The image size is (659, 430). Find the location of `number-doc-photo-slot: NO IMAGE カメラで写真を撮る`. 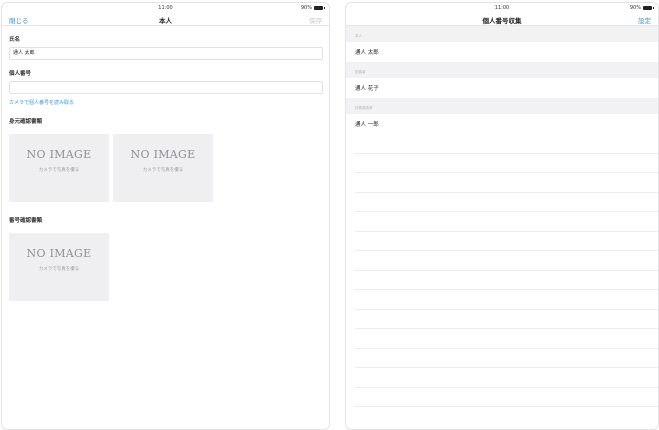

number-doc-photo-slot: NO IMAGE カメラで写真を撮る is located at coordinates (59, 267).